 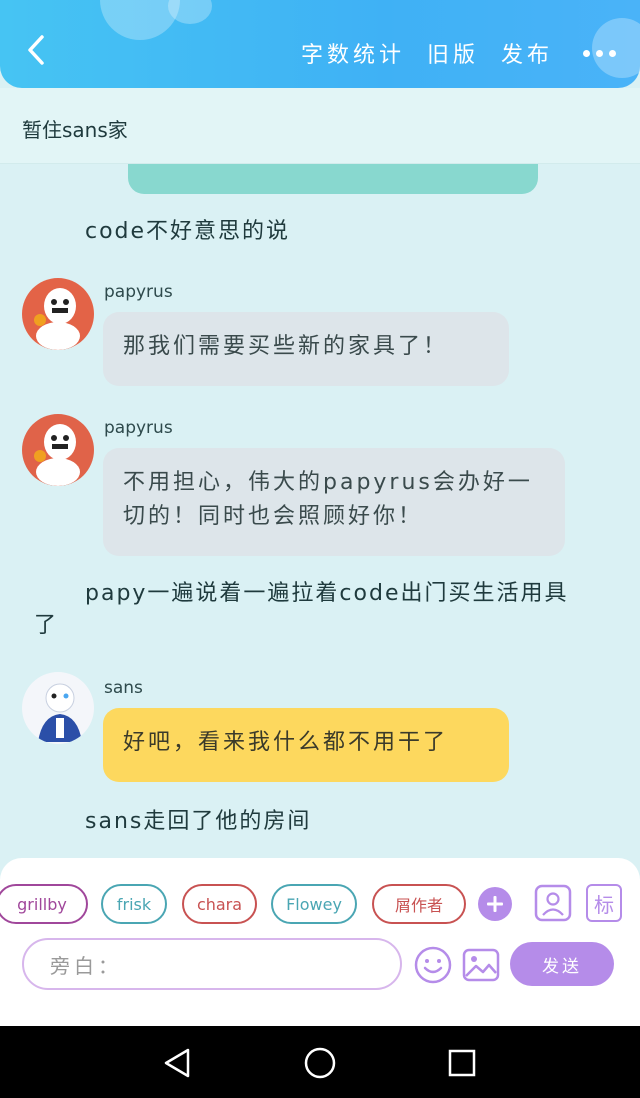 I want to click on person-card-icon, so click(x=553, y=903).